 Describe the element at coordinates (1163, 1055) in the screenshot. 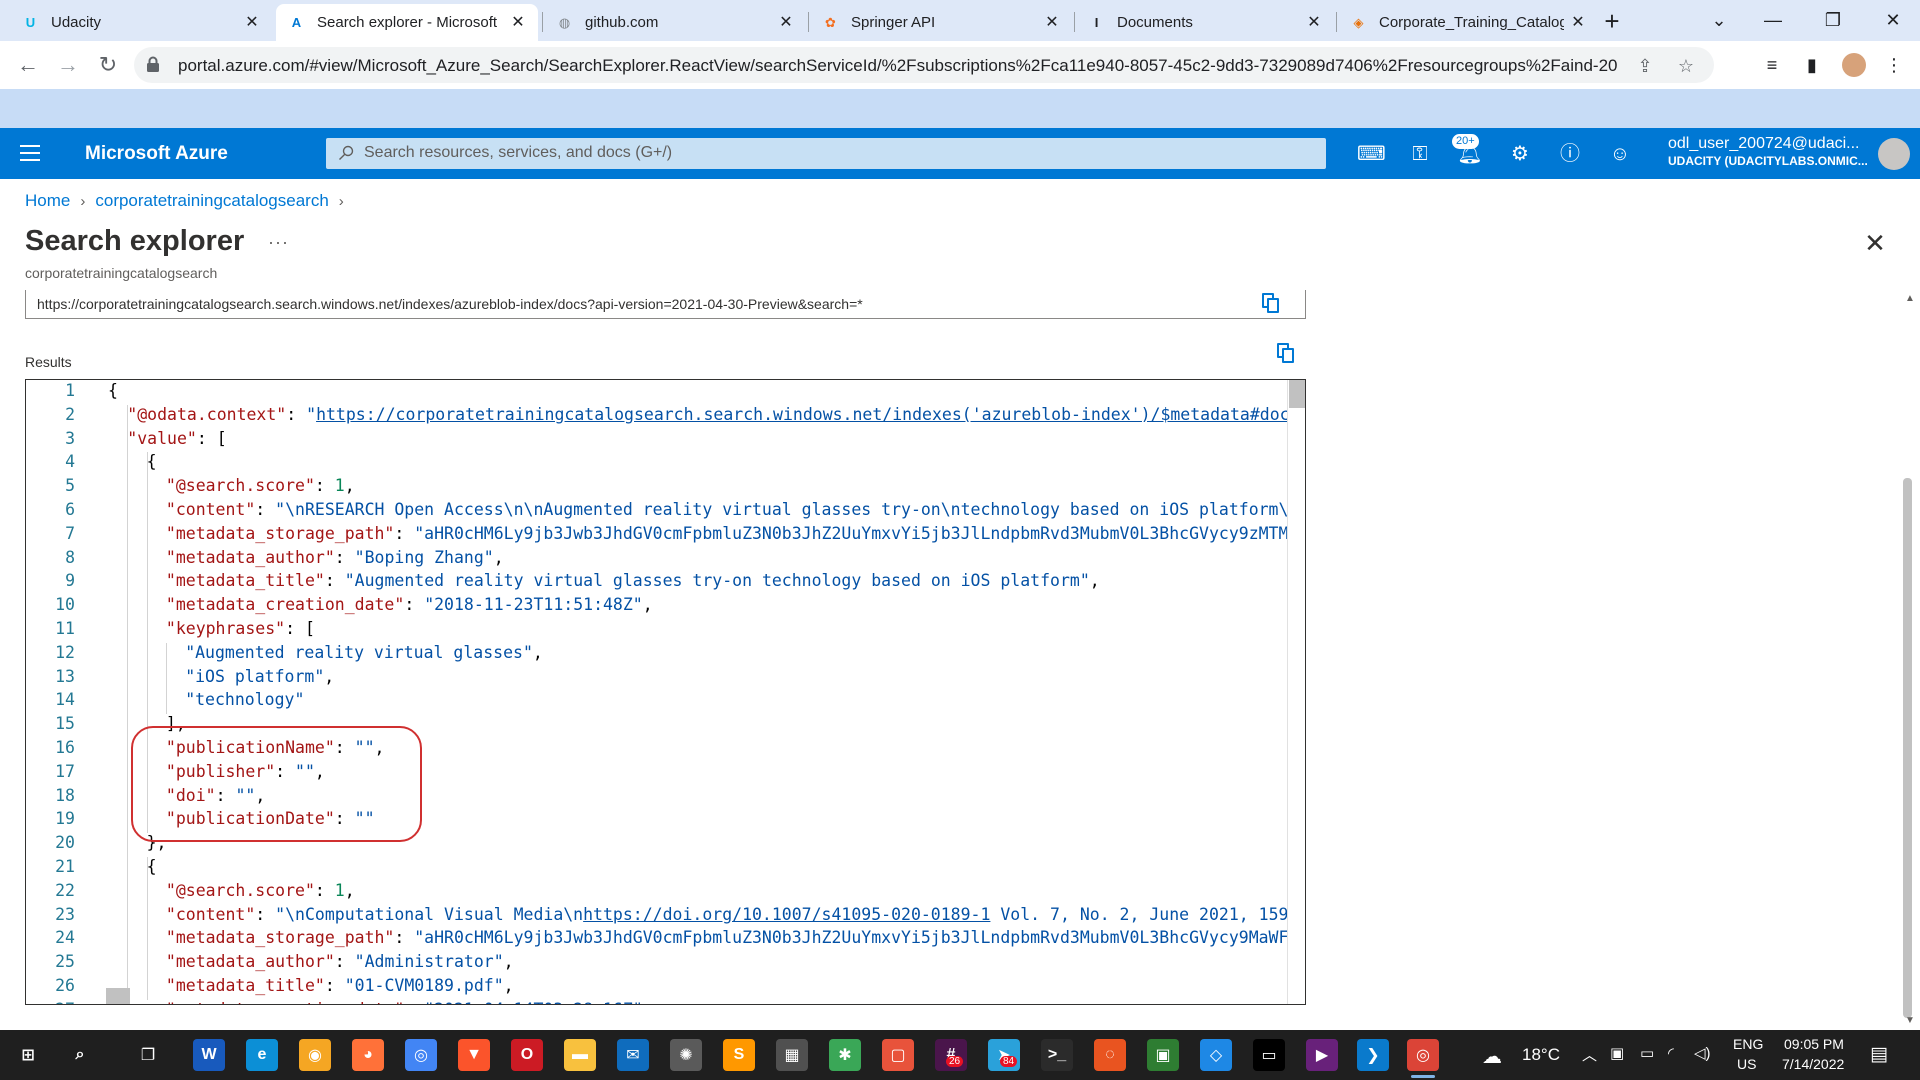

I see `app-icon-5: ▣` at that location.